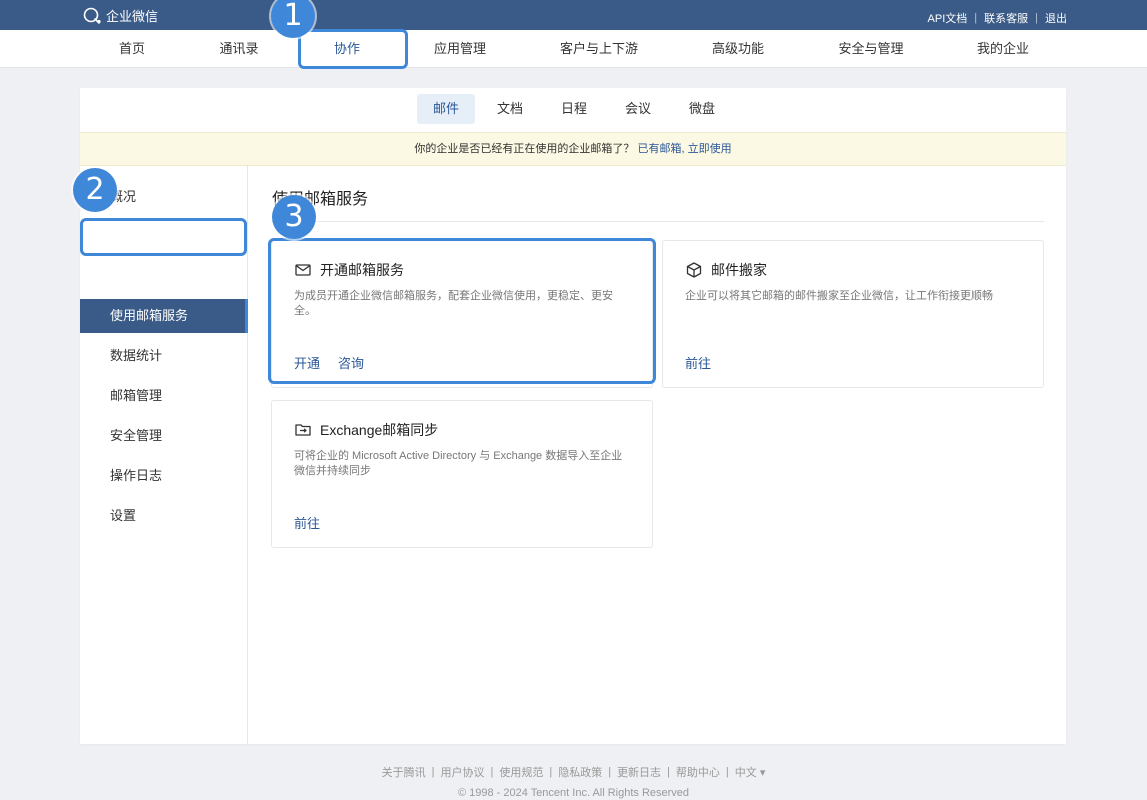  What do you see at coordinates (510, 109) in the screenshot?
I see `tab-docs: 文档` at bounding box center [510, 109].